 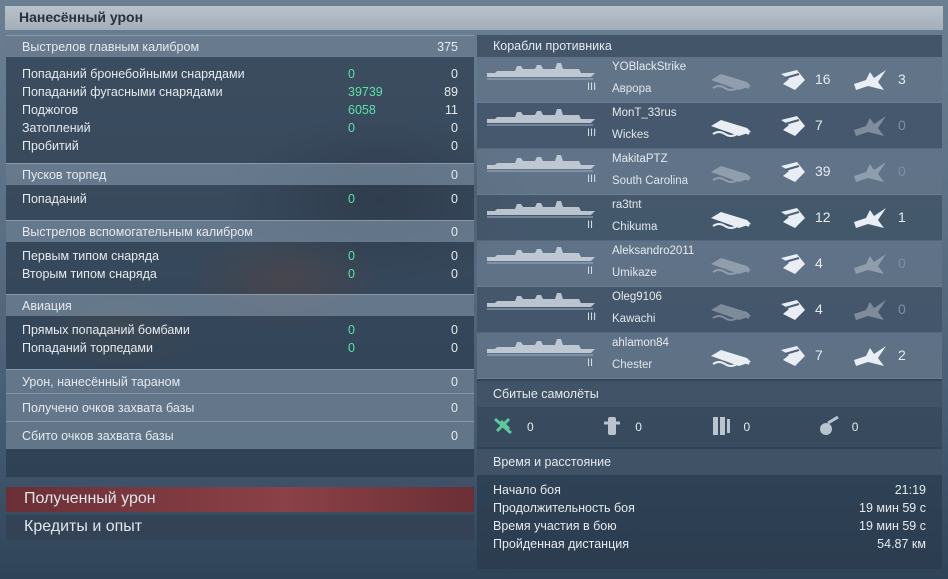 What do you see at coordinates (650, 181) in the screenshot?
I see `ship-name: South Carolina` at bounding box center [650, 181].